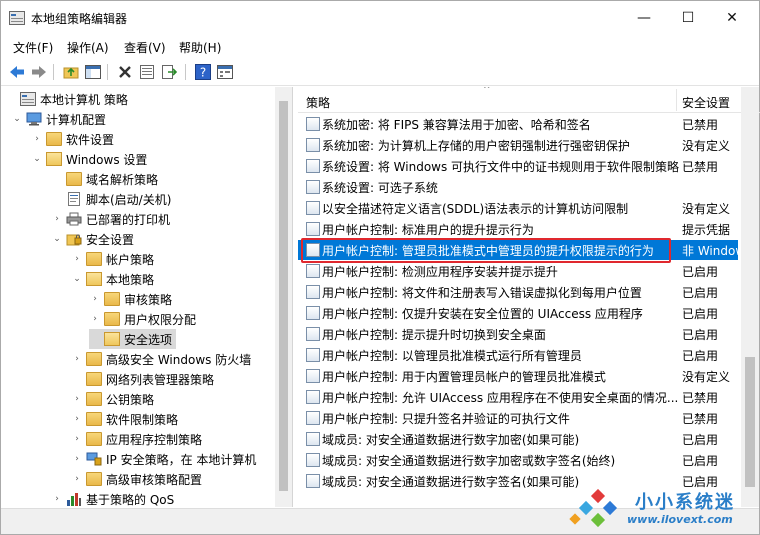 The height and width of the screenshot is (535, 760). What do you see at coordinates (518, 418) in the screenshot?
I see `table-row: 用户帐户控制: 只提升签名并验证的可执行文件 已禁用` at bounding box center [518, 418].